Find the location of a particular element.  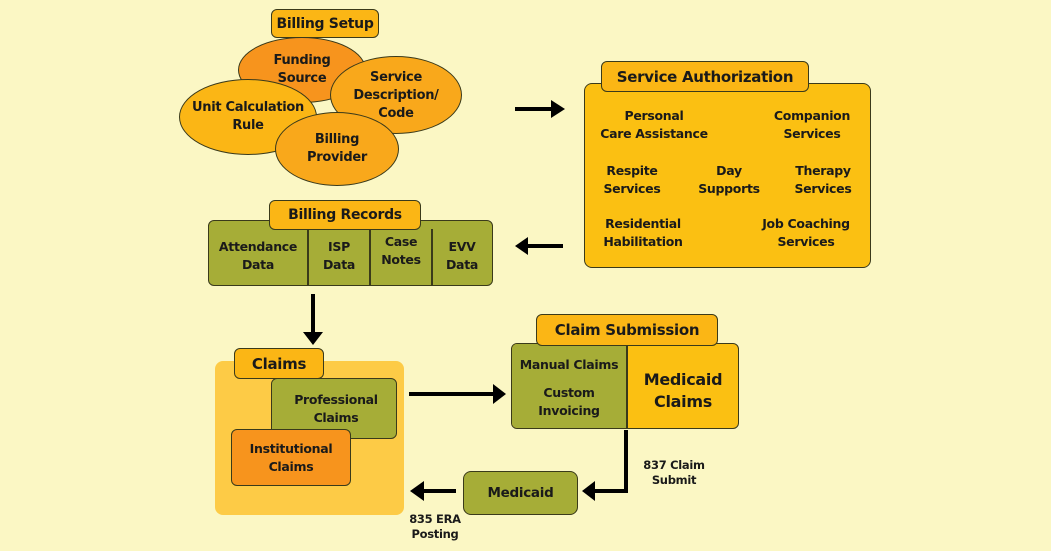

claim-submit-line2: Submit is located at coordinates (674, 480).